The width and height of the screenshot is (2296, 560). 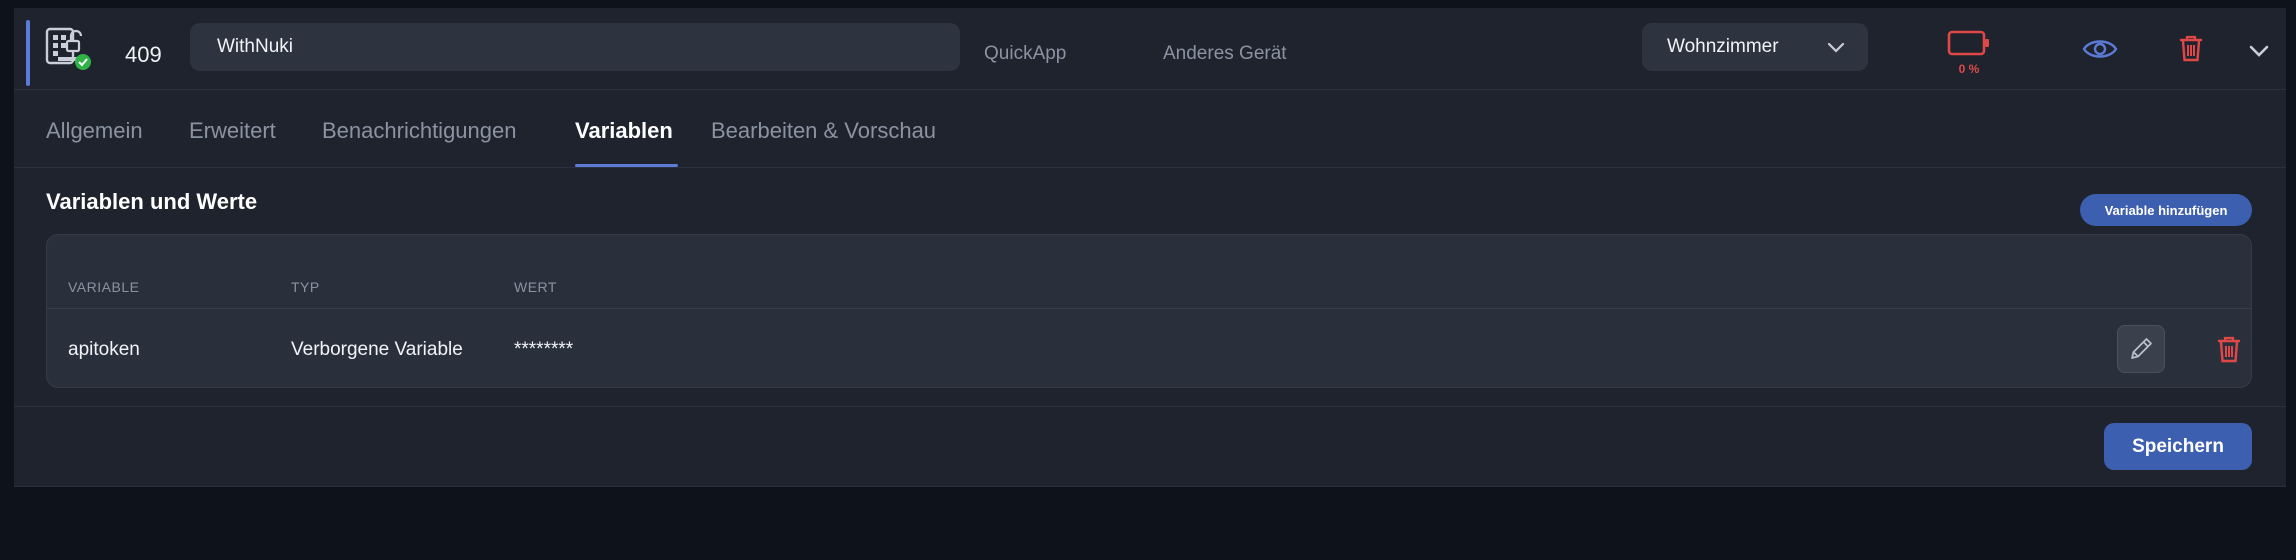 I want to click on eye-icon, so click(x=2100, y=49).